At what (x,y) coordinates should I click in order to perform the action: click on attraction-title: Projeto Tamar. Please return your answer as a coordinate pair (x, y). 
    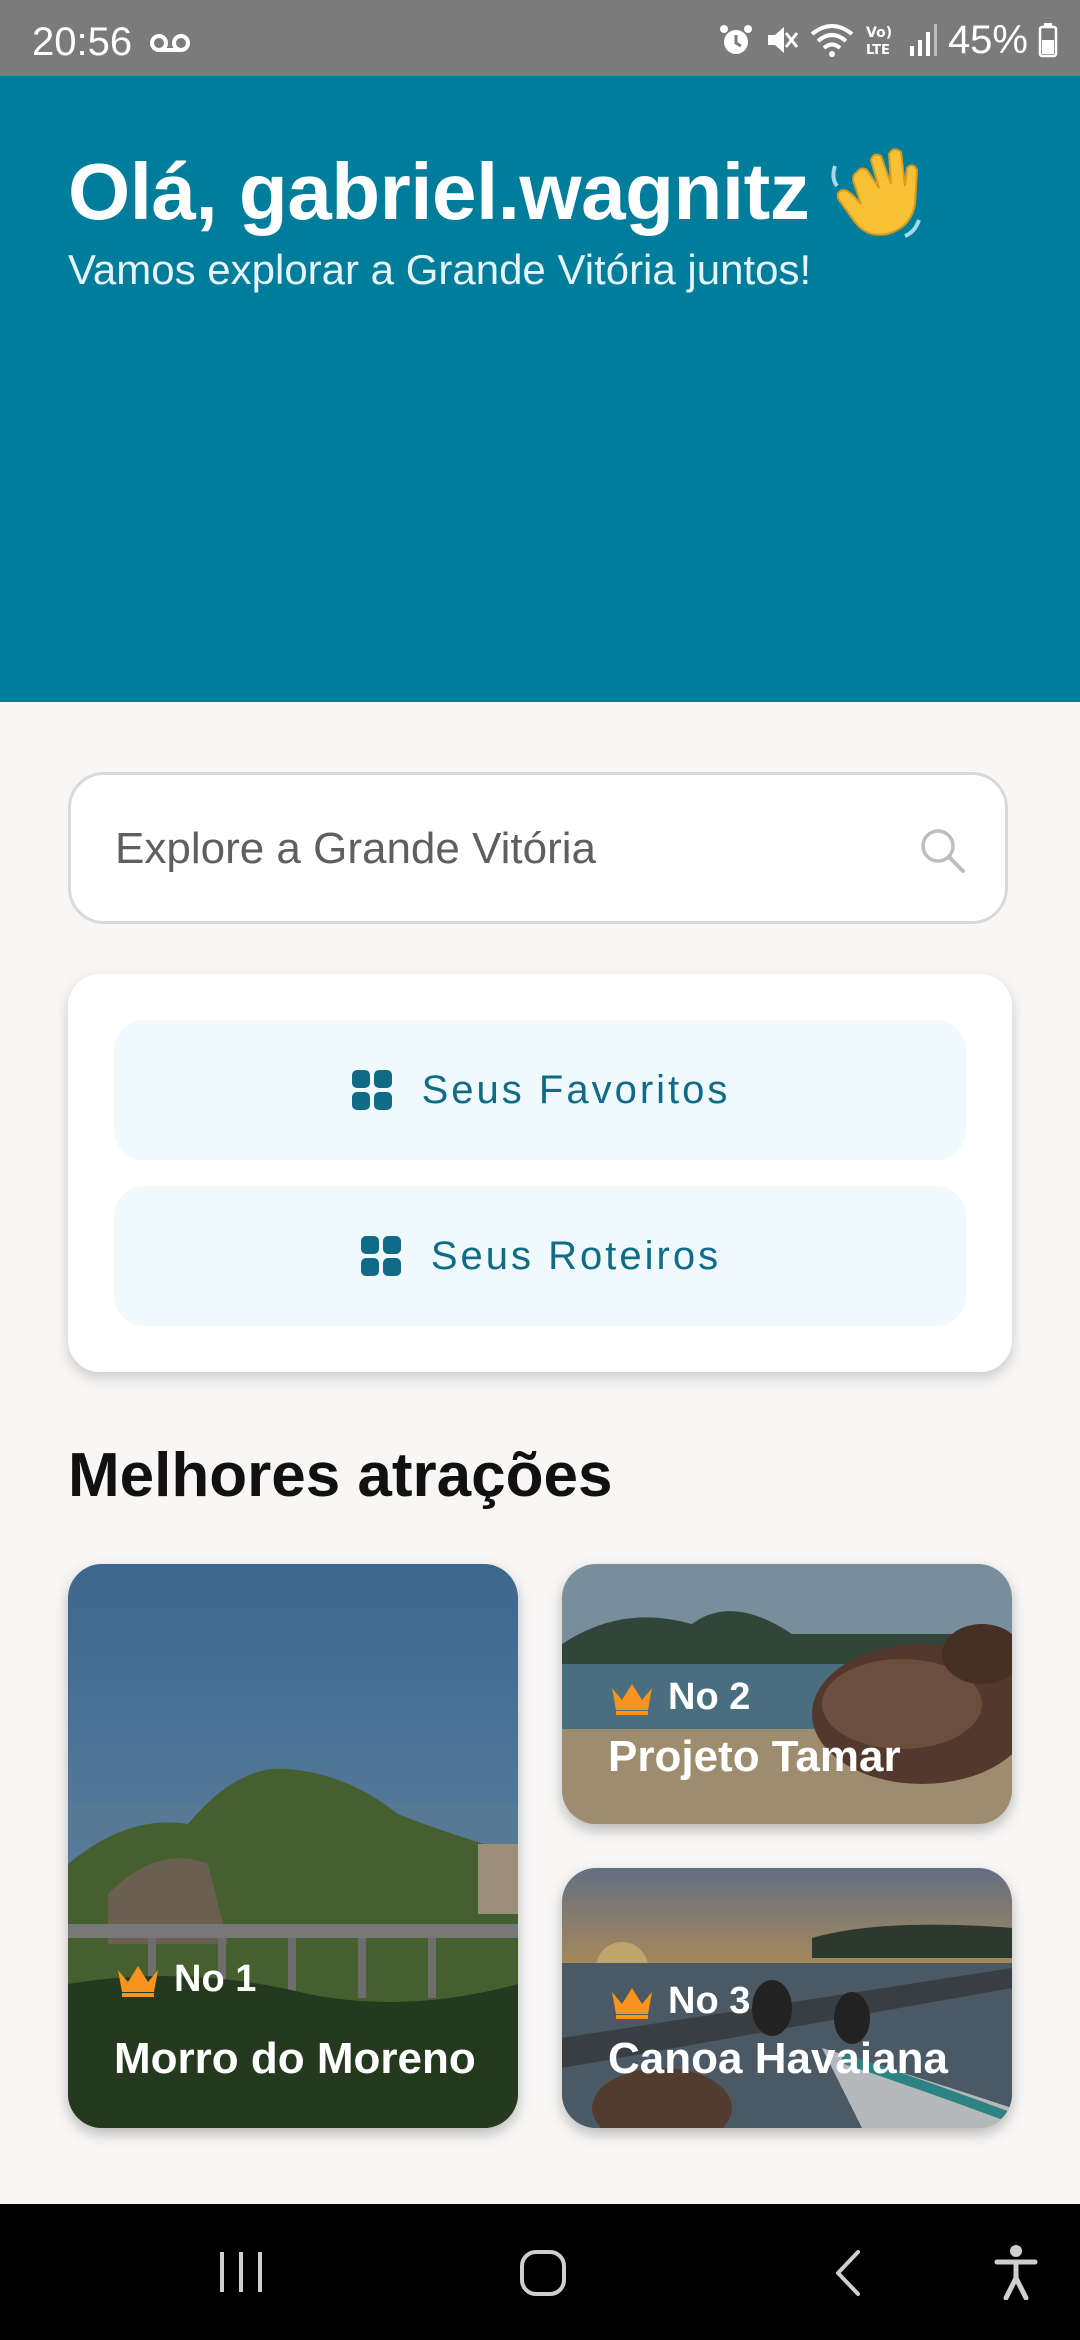
    Looking at the image, I should click on (754, 1756).